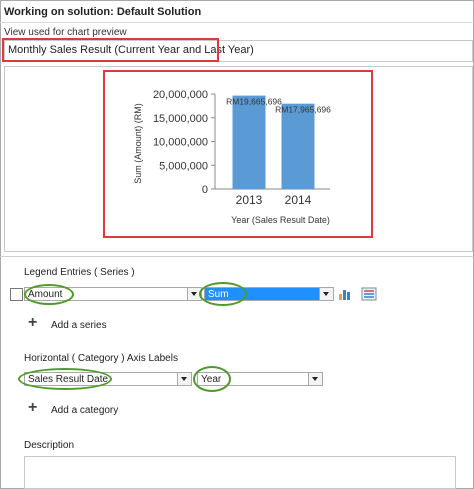  I want to click on add-category-link: Add a category, so click(84, 410).